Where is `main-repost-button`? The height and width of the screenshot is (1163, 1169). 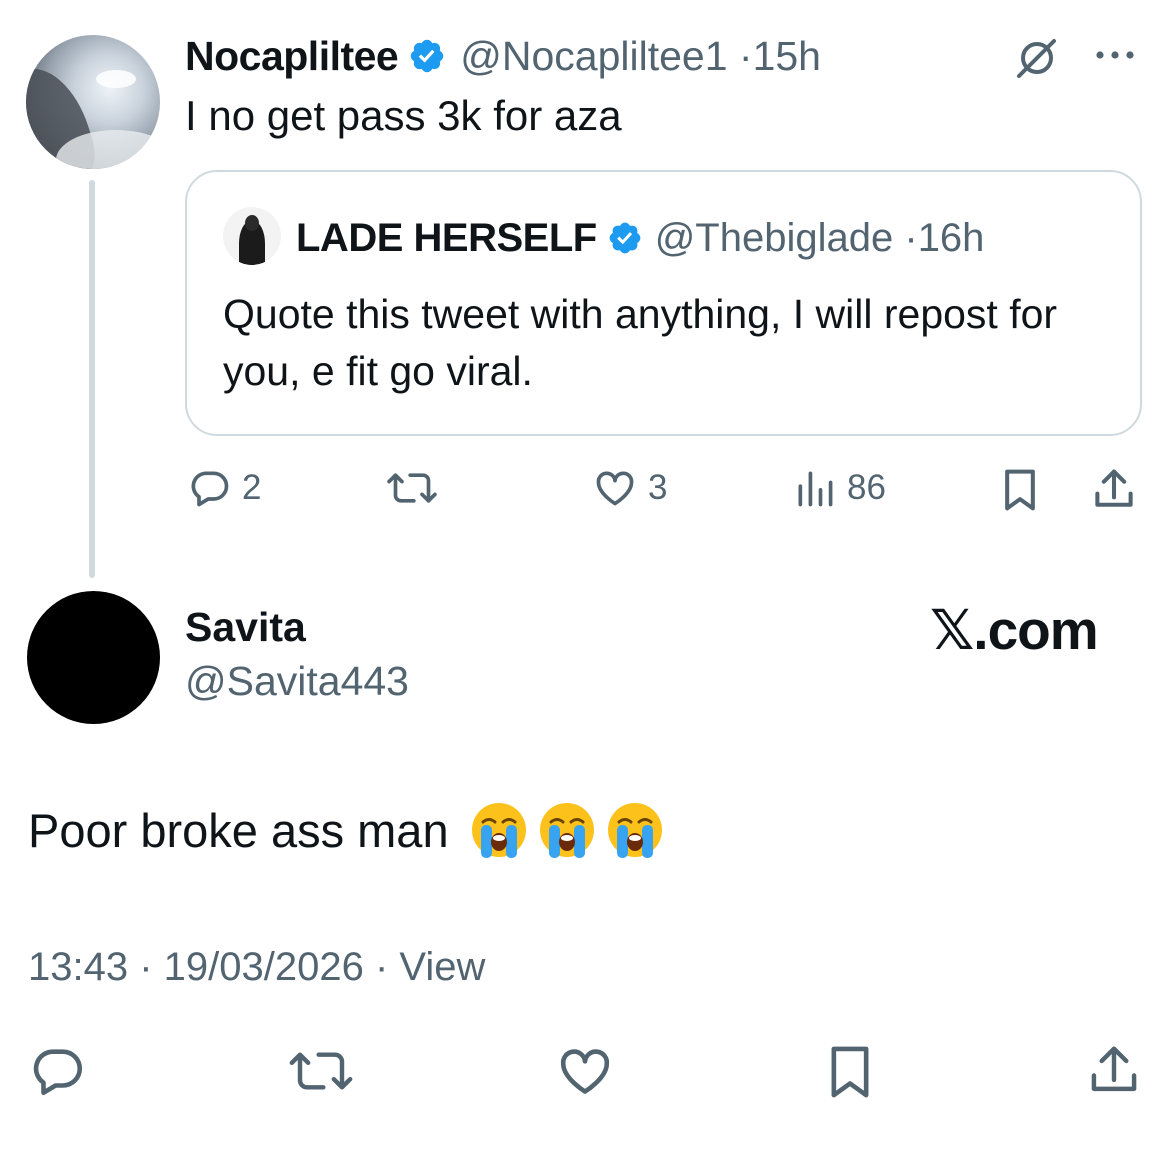
main-repost-button is located at coordinates (321, 1071).